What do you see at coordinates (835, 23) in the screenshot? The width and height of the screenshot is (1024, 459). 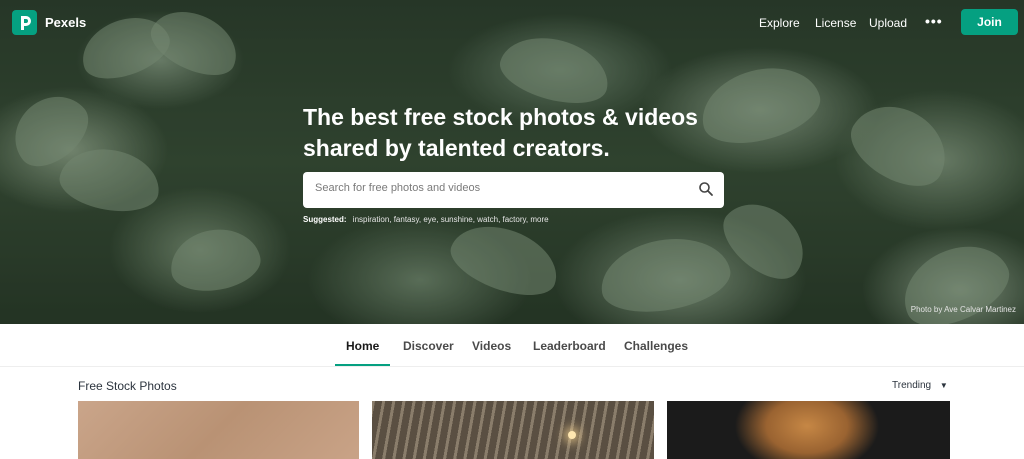 I see `nav-link-license: License` at bounding box center [835, 23].